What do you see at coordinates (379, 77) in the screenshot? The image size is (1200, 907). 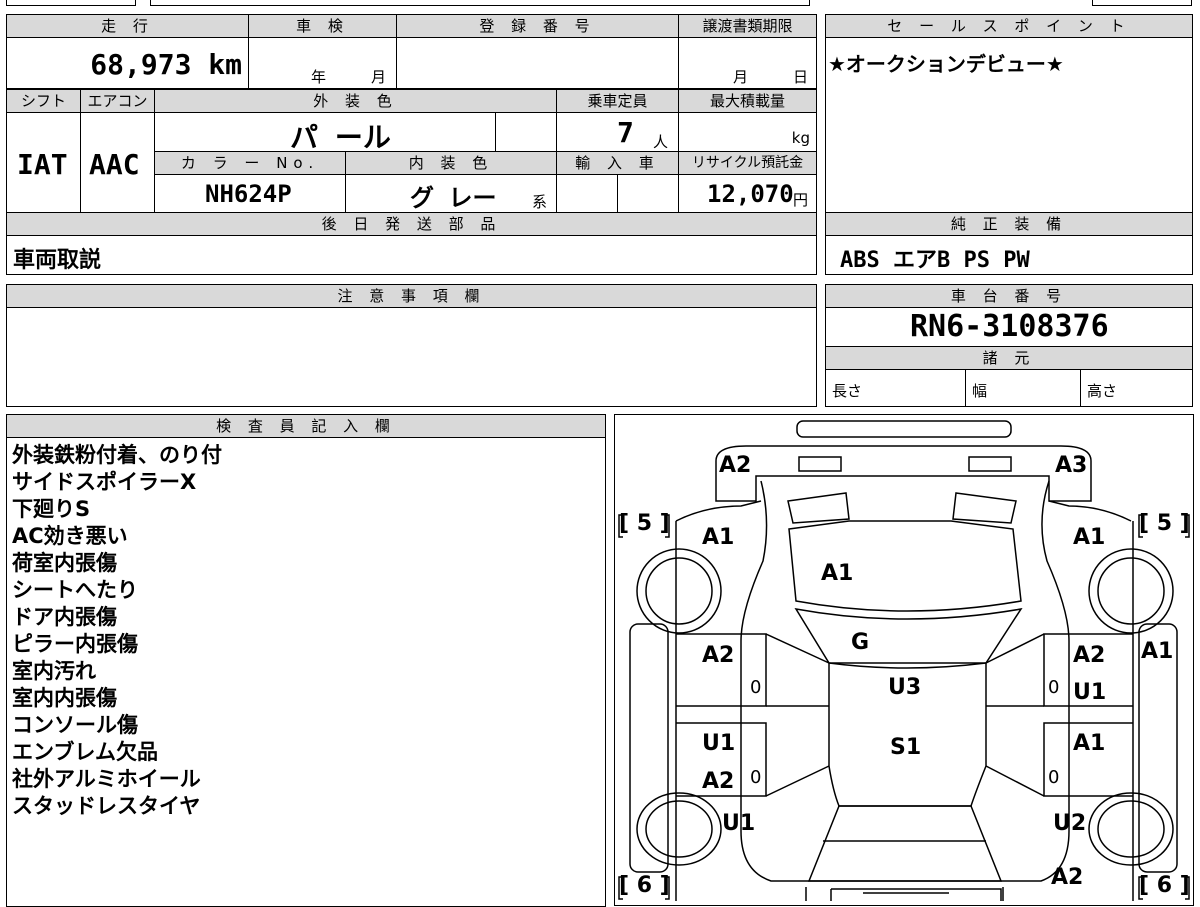 I see `inspection-month-label: 月` at bounding box center [379, 77].